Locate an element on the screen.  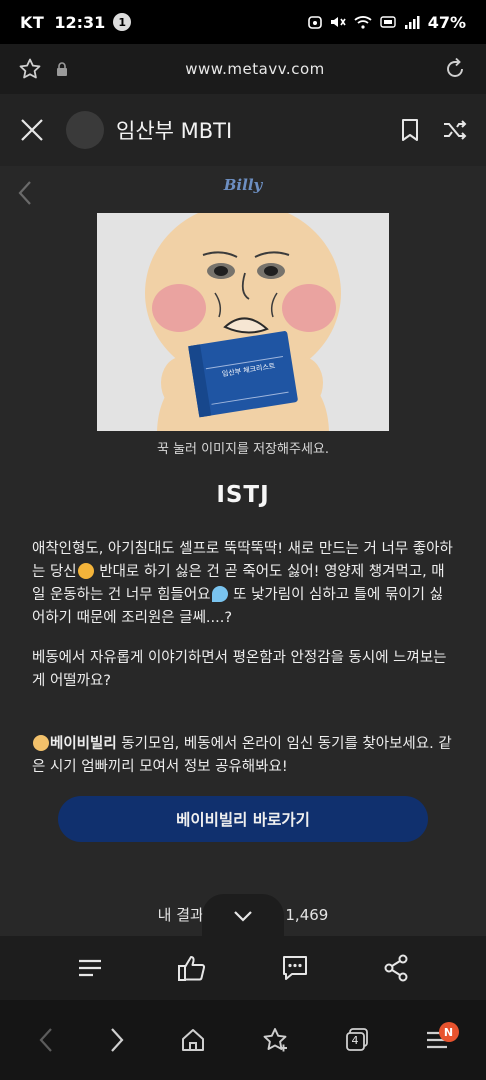
bookmark-icon is located at coordinates (410, 130).